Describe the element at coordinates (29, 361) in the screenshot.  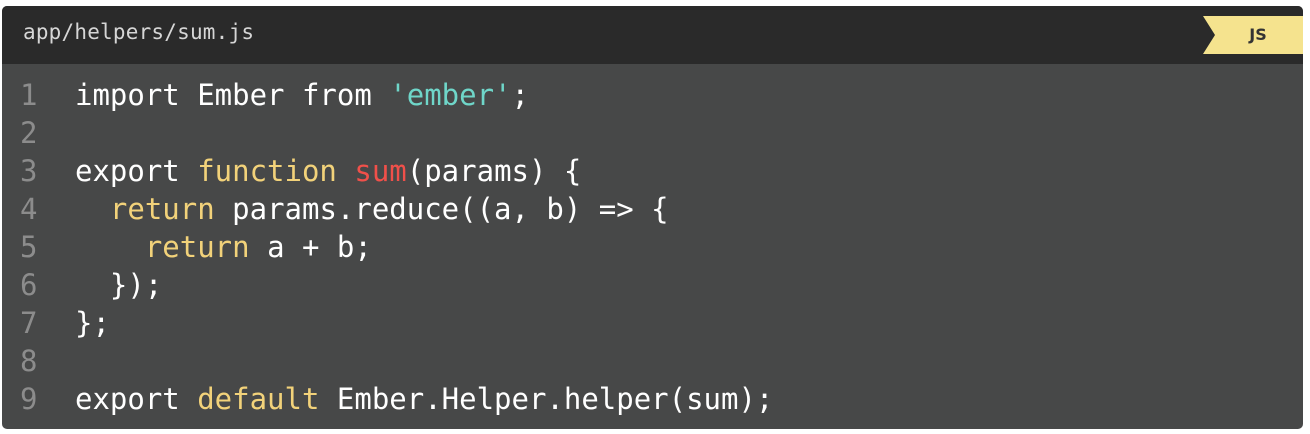
I see `line-number: 8` at that location.